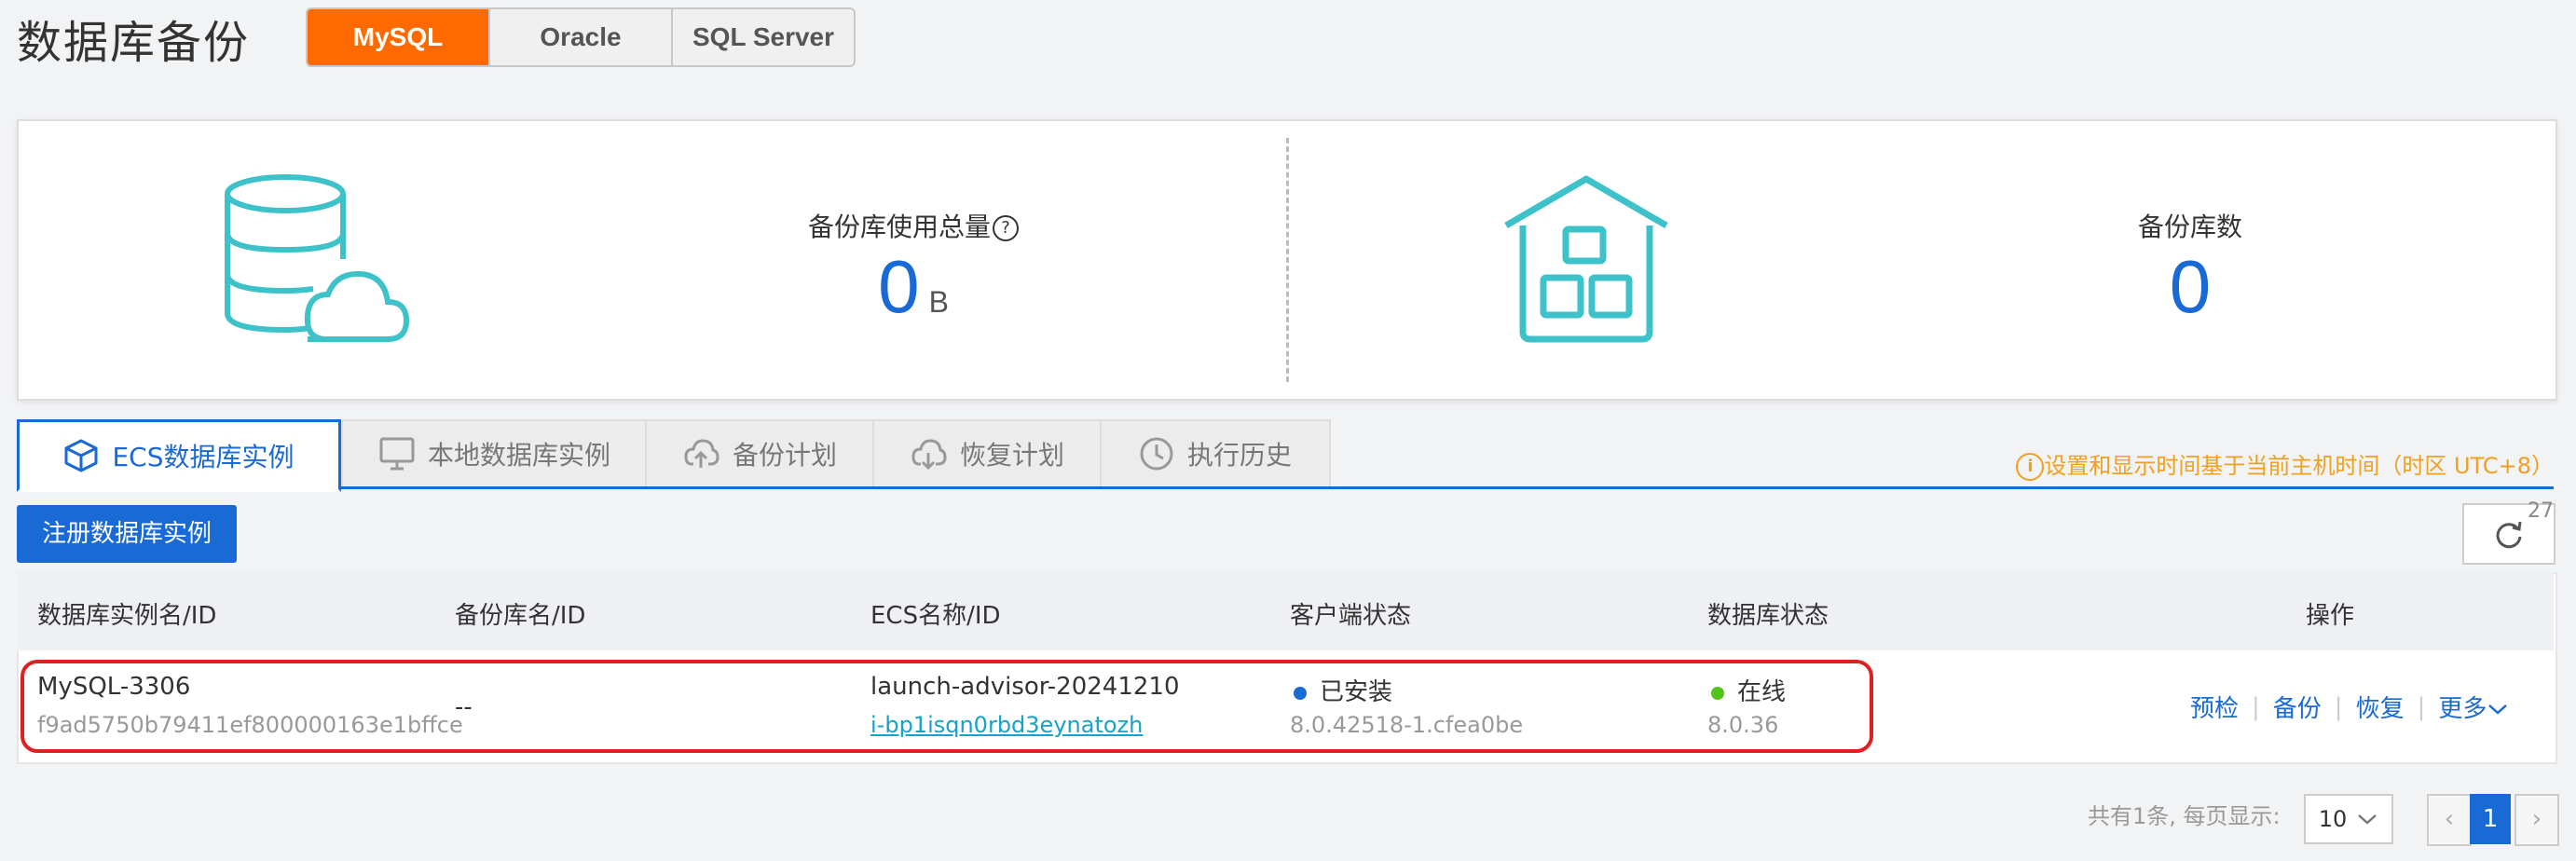  I want to click on db-type-oracle: Oracle, so click(581, 37).